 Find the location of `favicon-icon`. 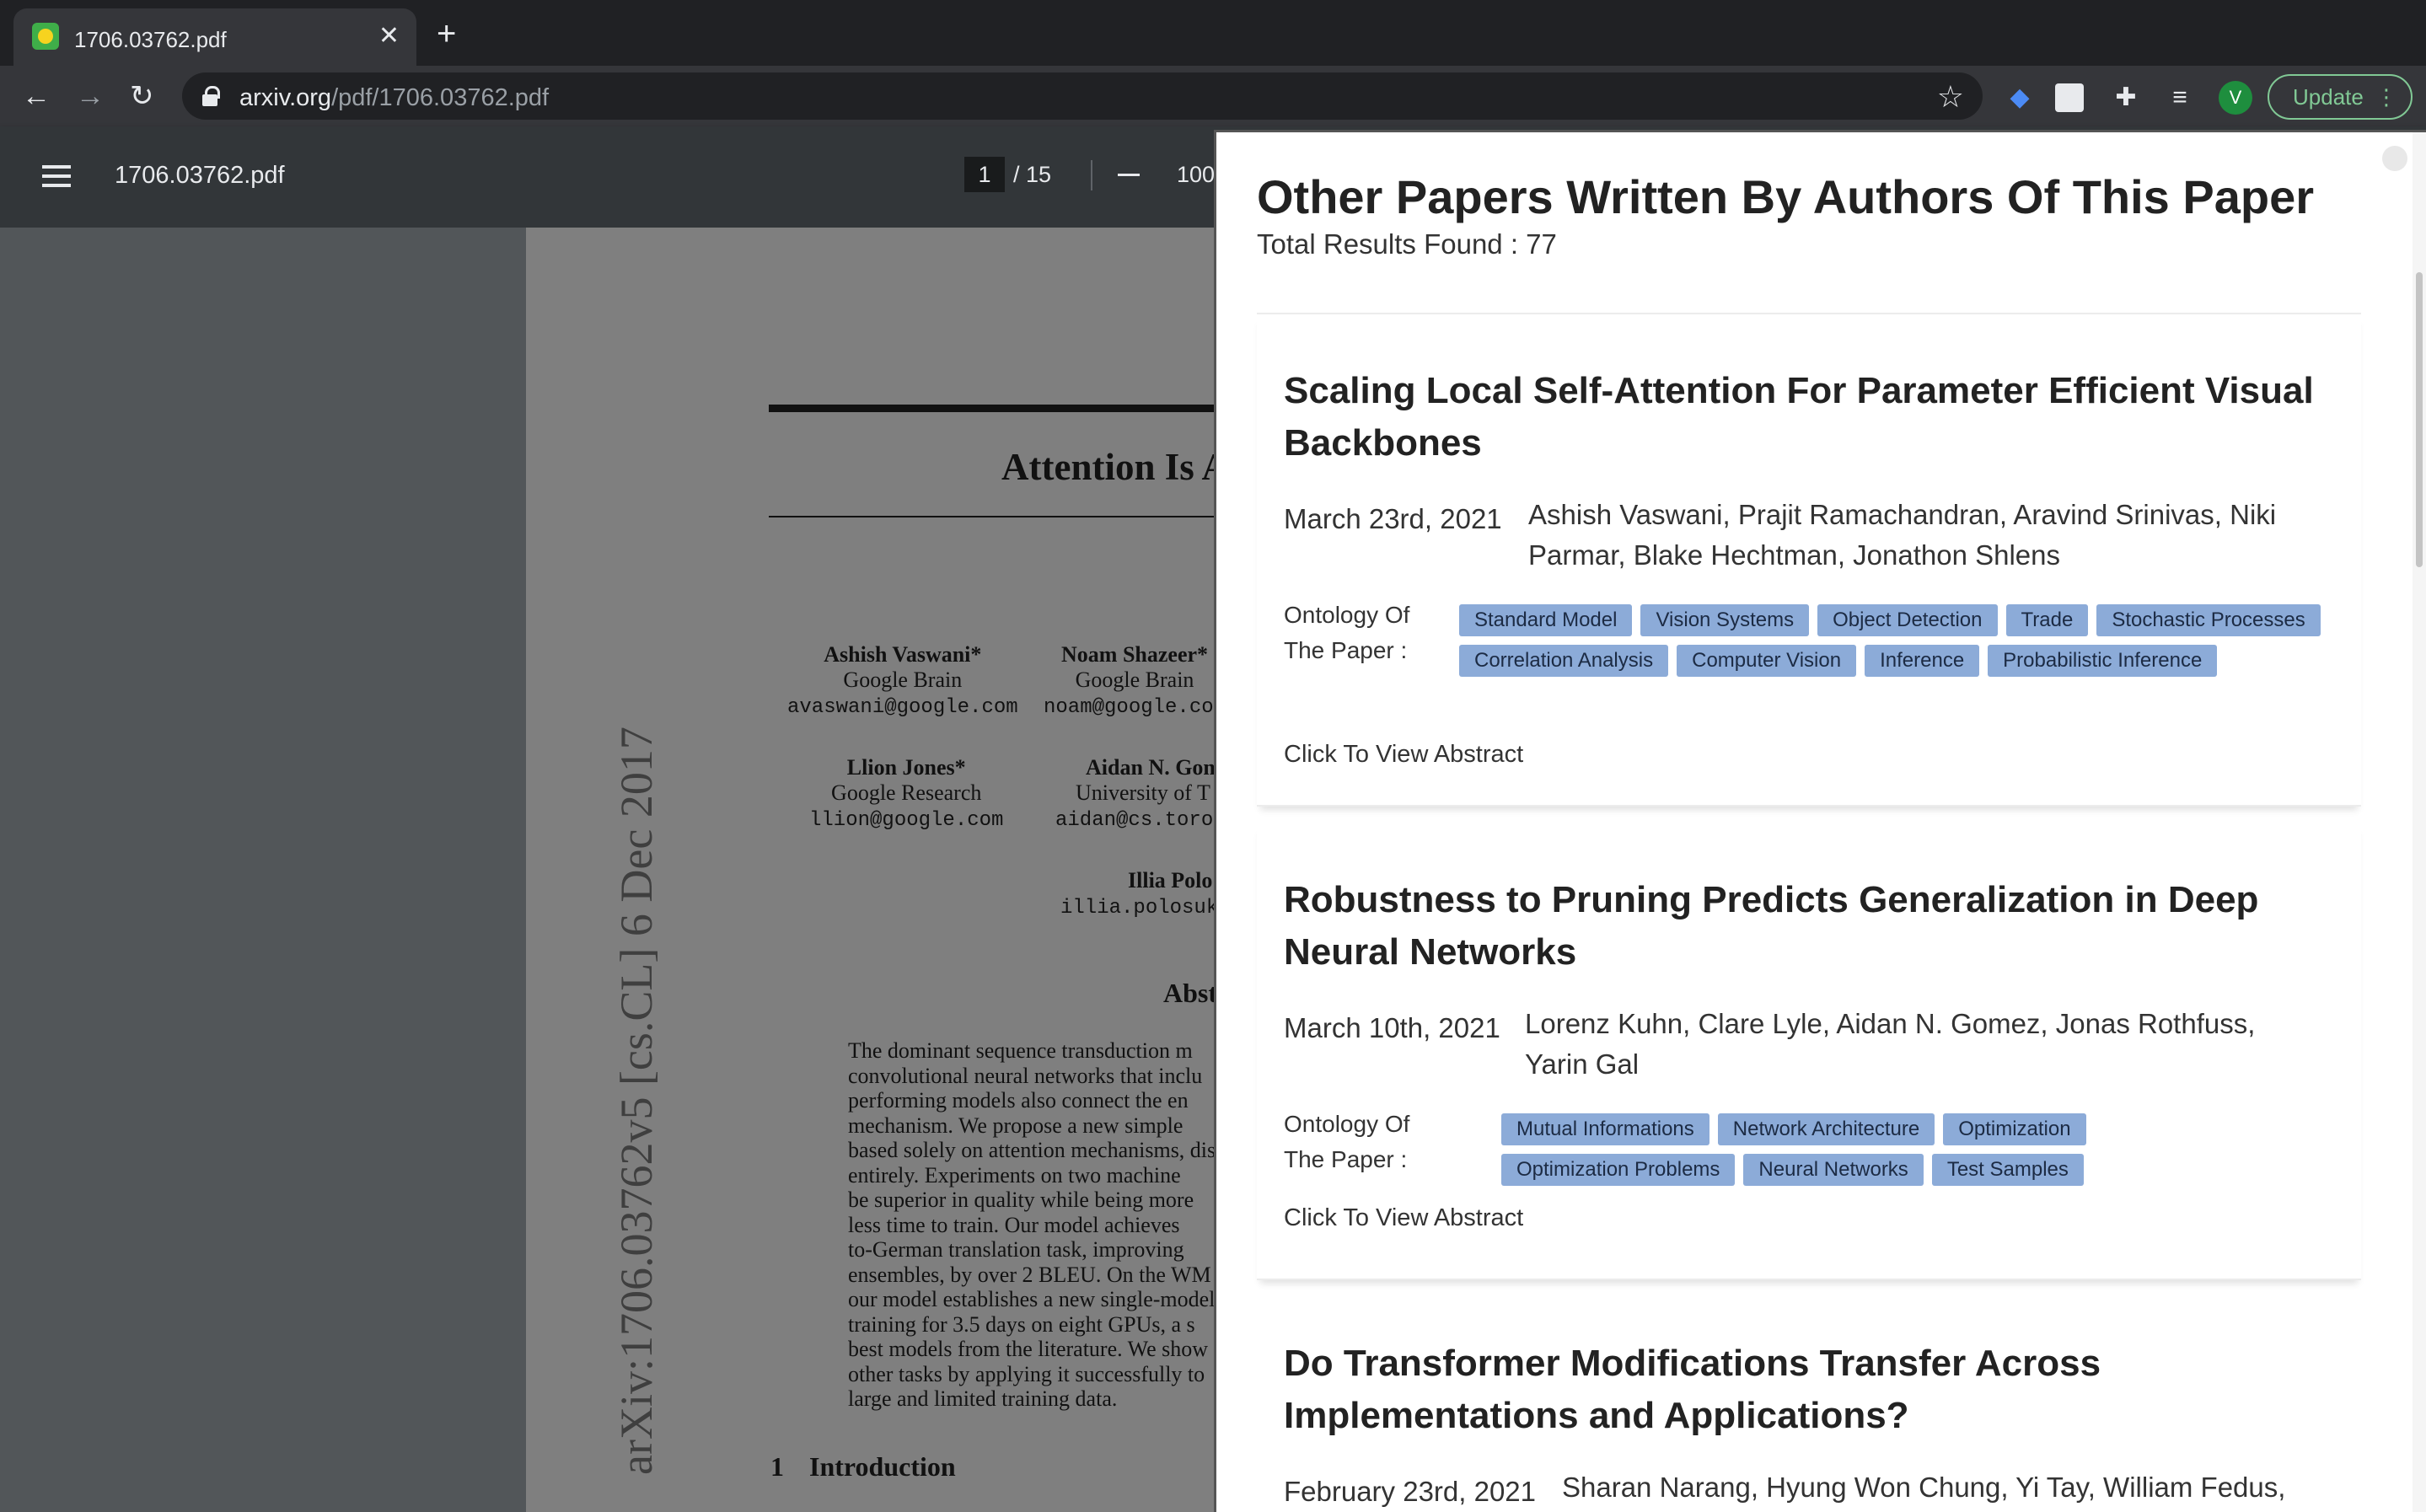

favicon-icon is located at coordinates (45, 36).